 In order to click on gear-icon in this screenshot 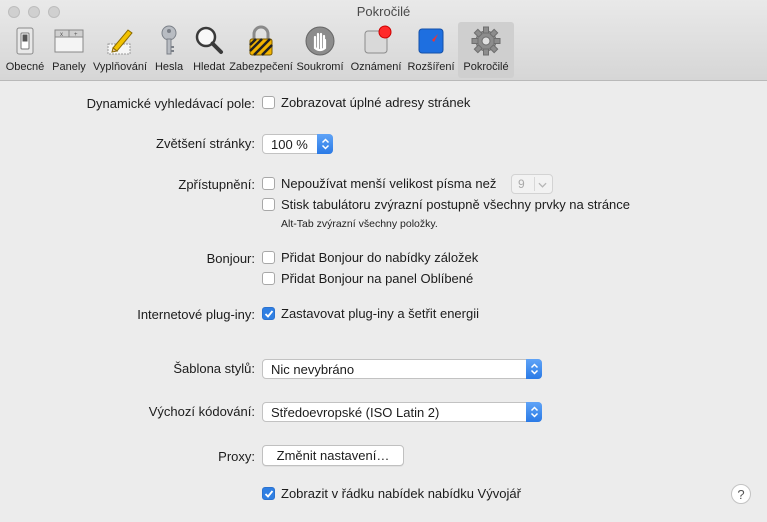, I will do `click(486, 41)`.